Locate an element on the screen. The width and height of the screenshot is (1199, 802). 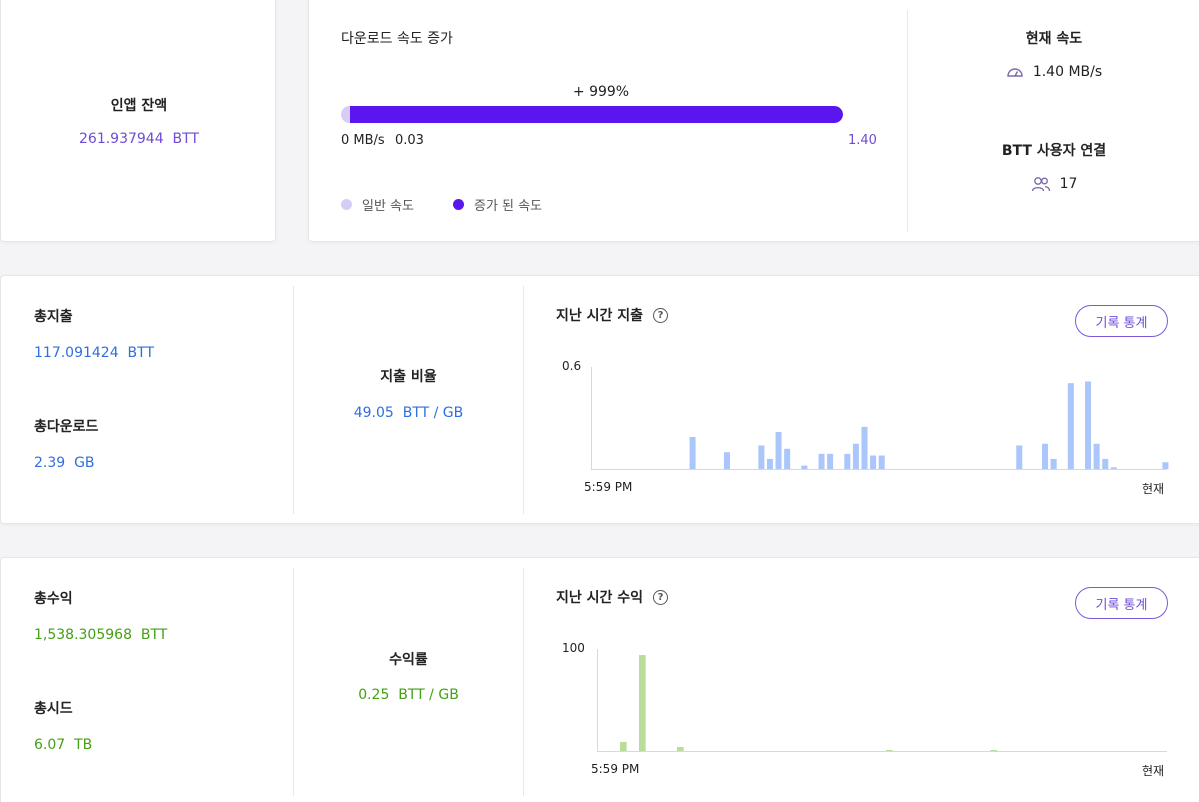
speed-increase-percent: + 999% is located at coordinates (601, 92).